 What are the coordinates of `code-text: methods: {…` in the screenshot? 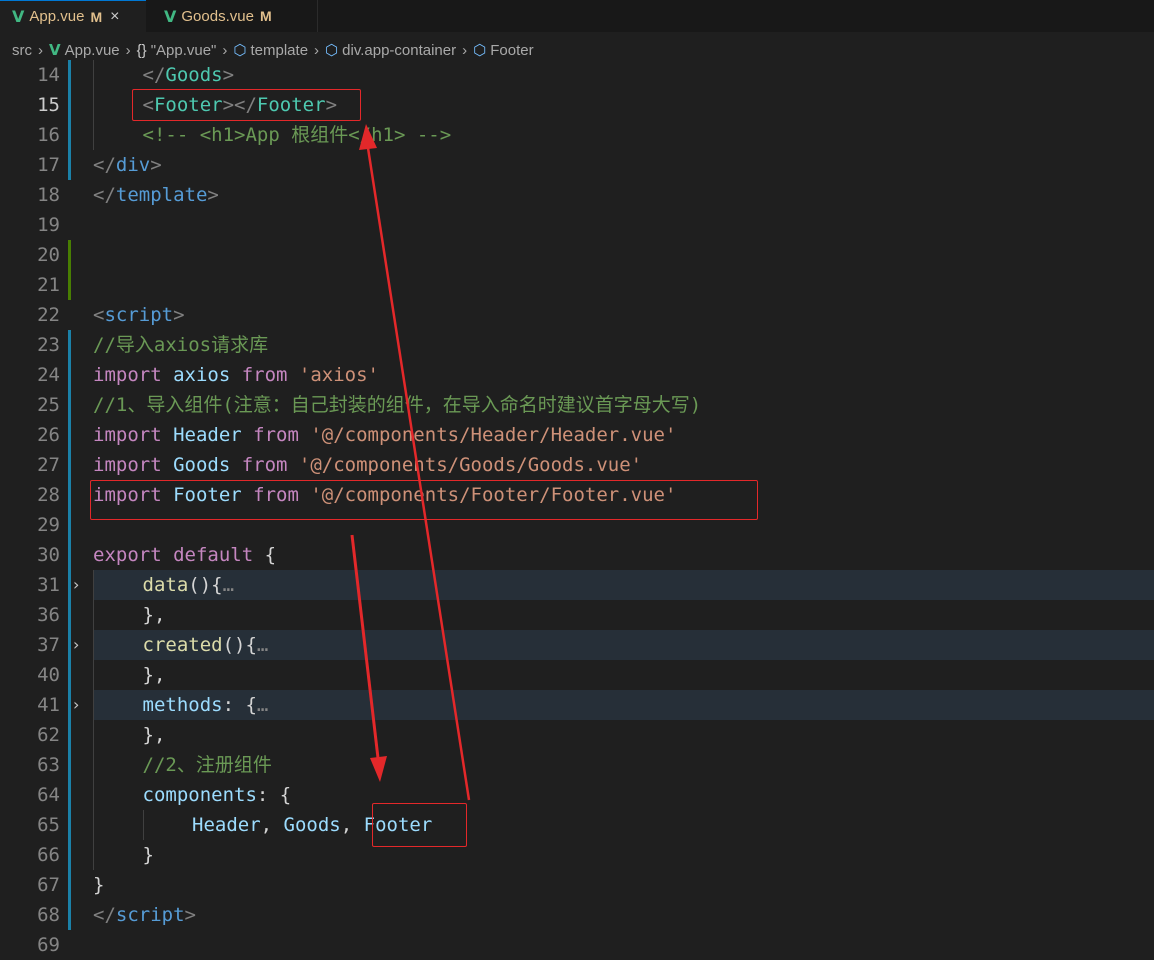 It's located at (206, 705).